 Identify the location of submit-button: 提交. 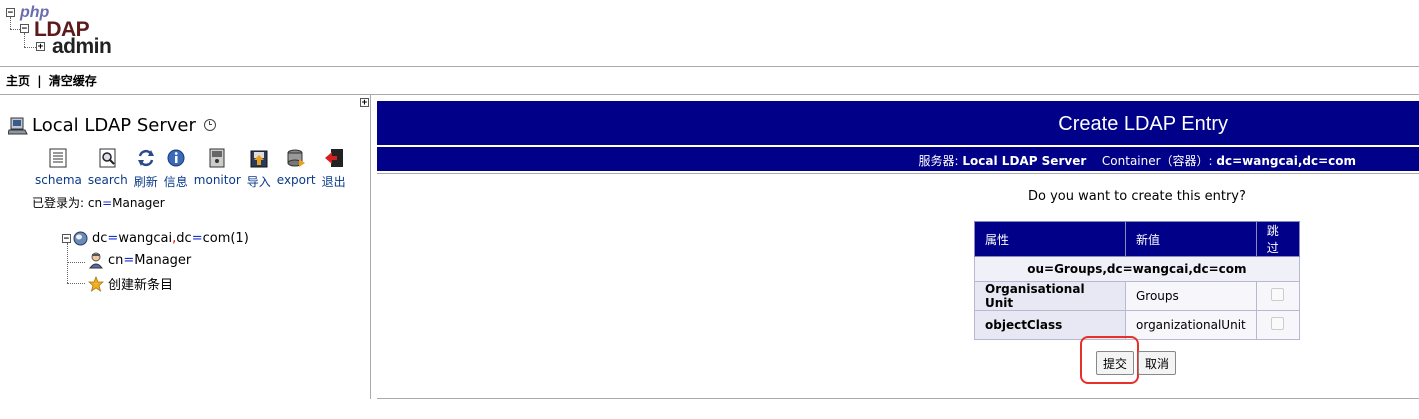
(1115, 363).